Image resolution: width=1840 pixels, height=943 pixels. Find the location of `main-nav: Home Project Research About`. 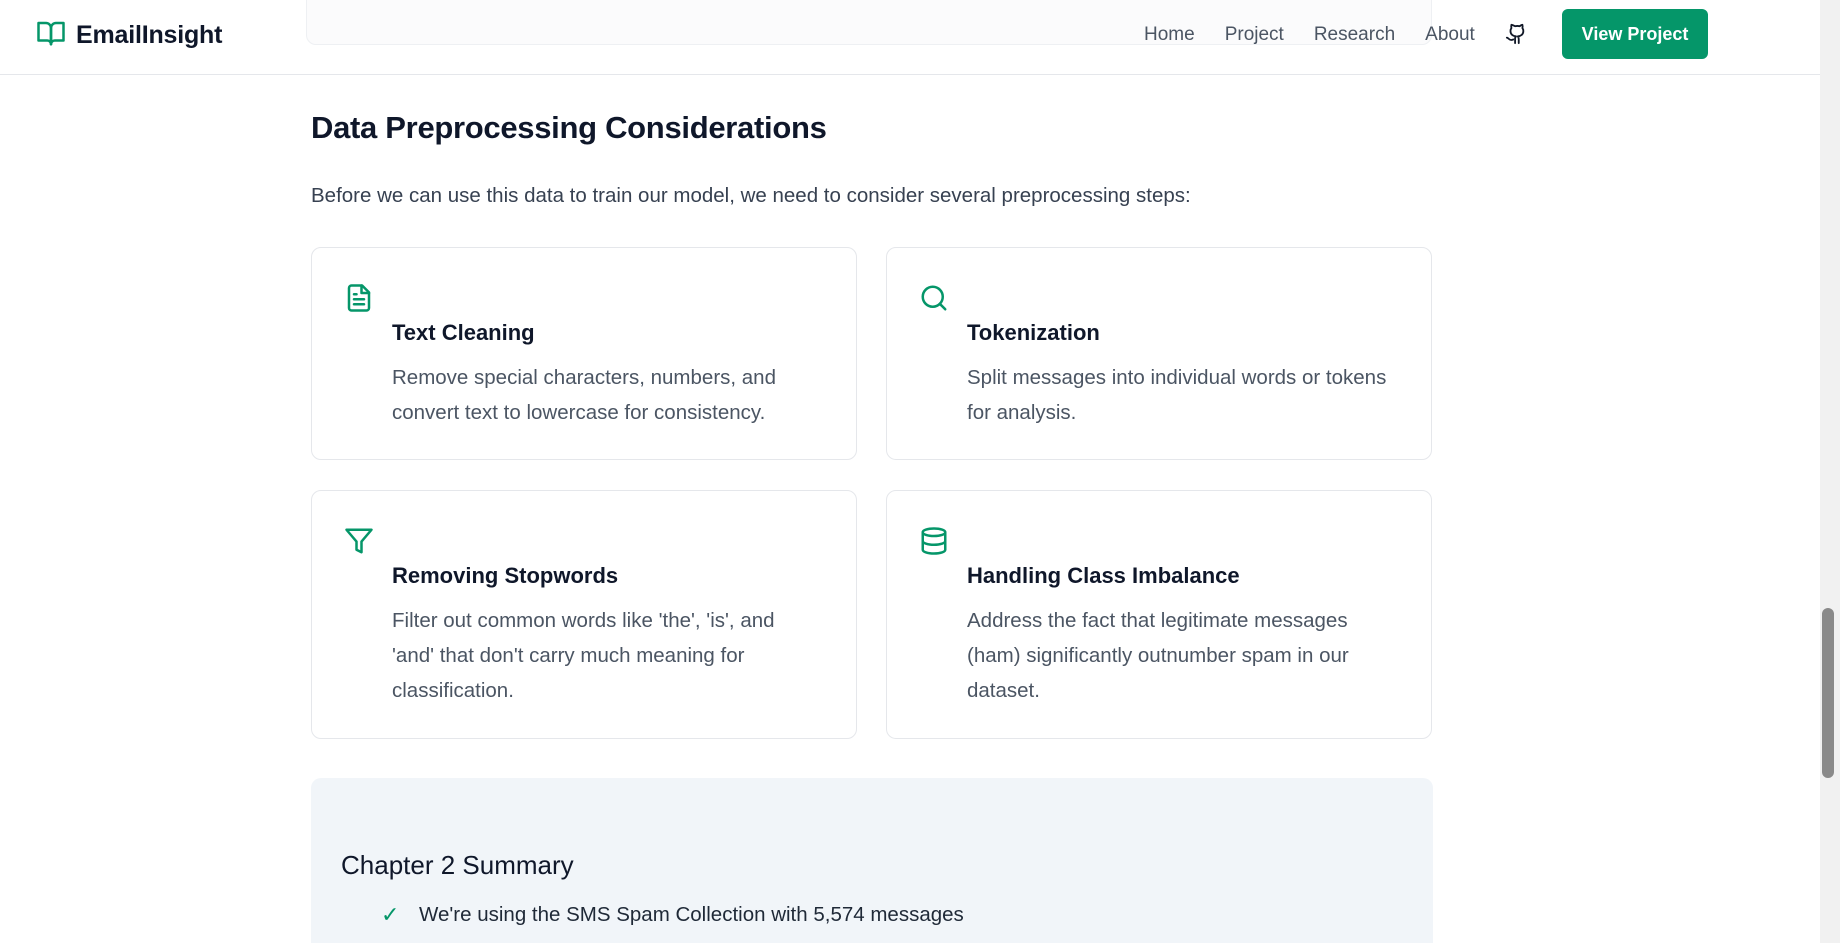

main-nav: Home Project Research About is located at coordinates (1324, 35).